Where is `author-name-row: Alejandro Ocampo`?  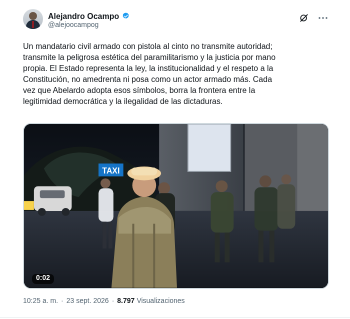
author-name-row: Alejandro Ocampo is located at coordinates (89, 16).